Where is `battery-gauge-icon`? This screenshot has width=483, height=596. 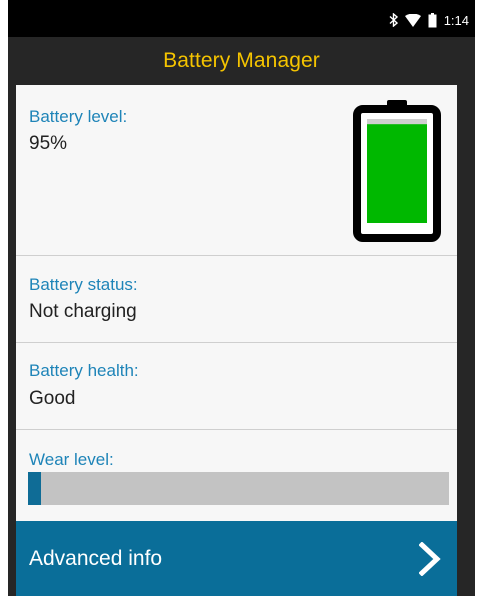
battery-gauge-icon is located at coordinates (397, 173).